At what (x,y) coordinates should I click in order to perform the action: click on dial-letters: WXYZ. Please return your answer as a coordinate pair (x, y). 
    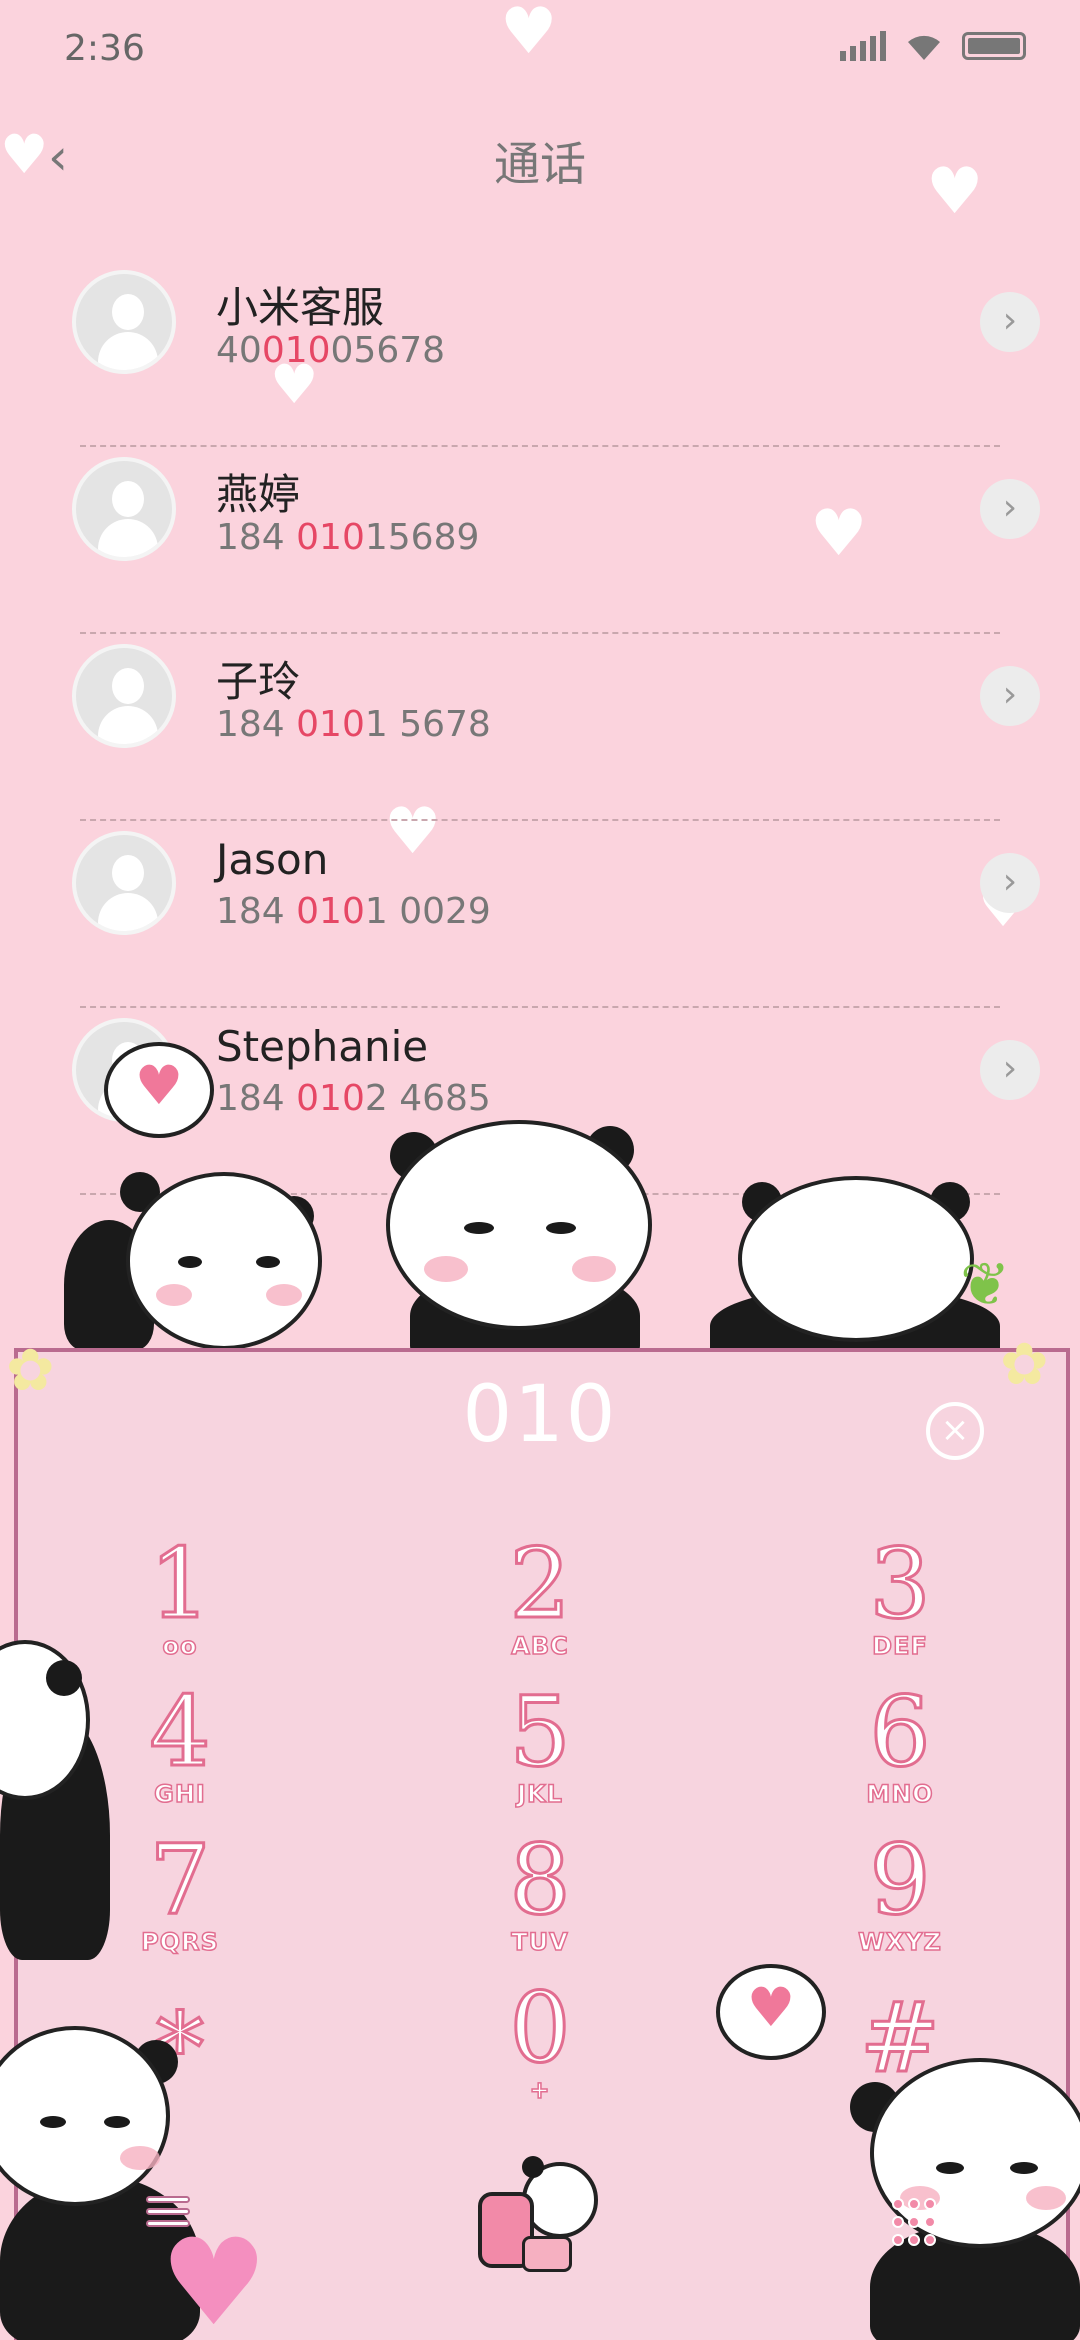
    Looking at the image, I should click on (899, 1942).